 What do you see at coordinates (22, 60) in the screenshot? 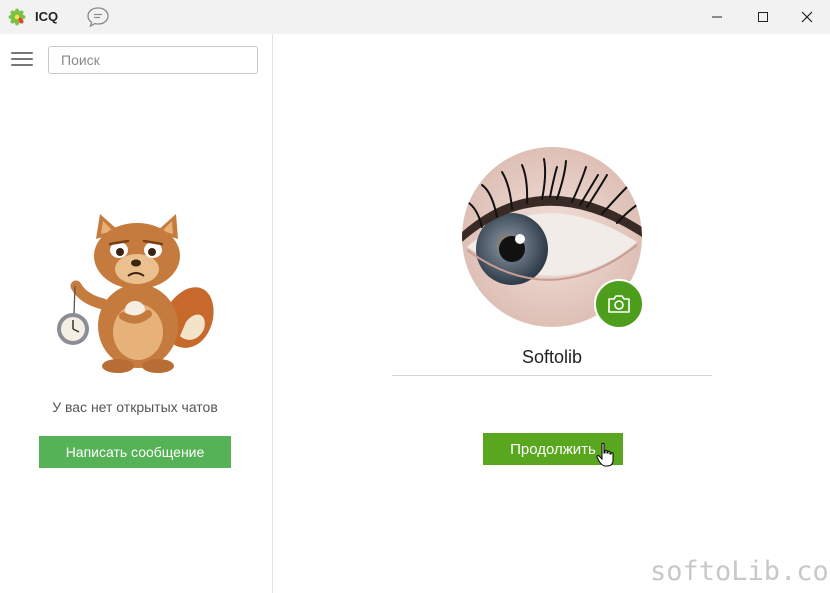
I see `hamburger-menu-icon` at bounding box center [22, 60].